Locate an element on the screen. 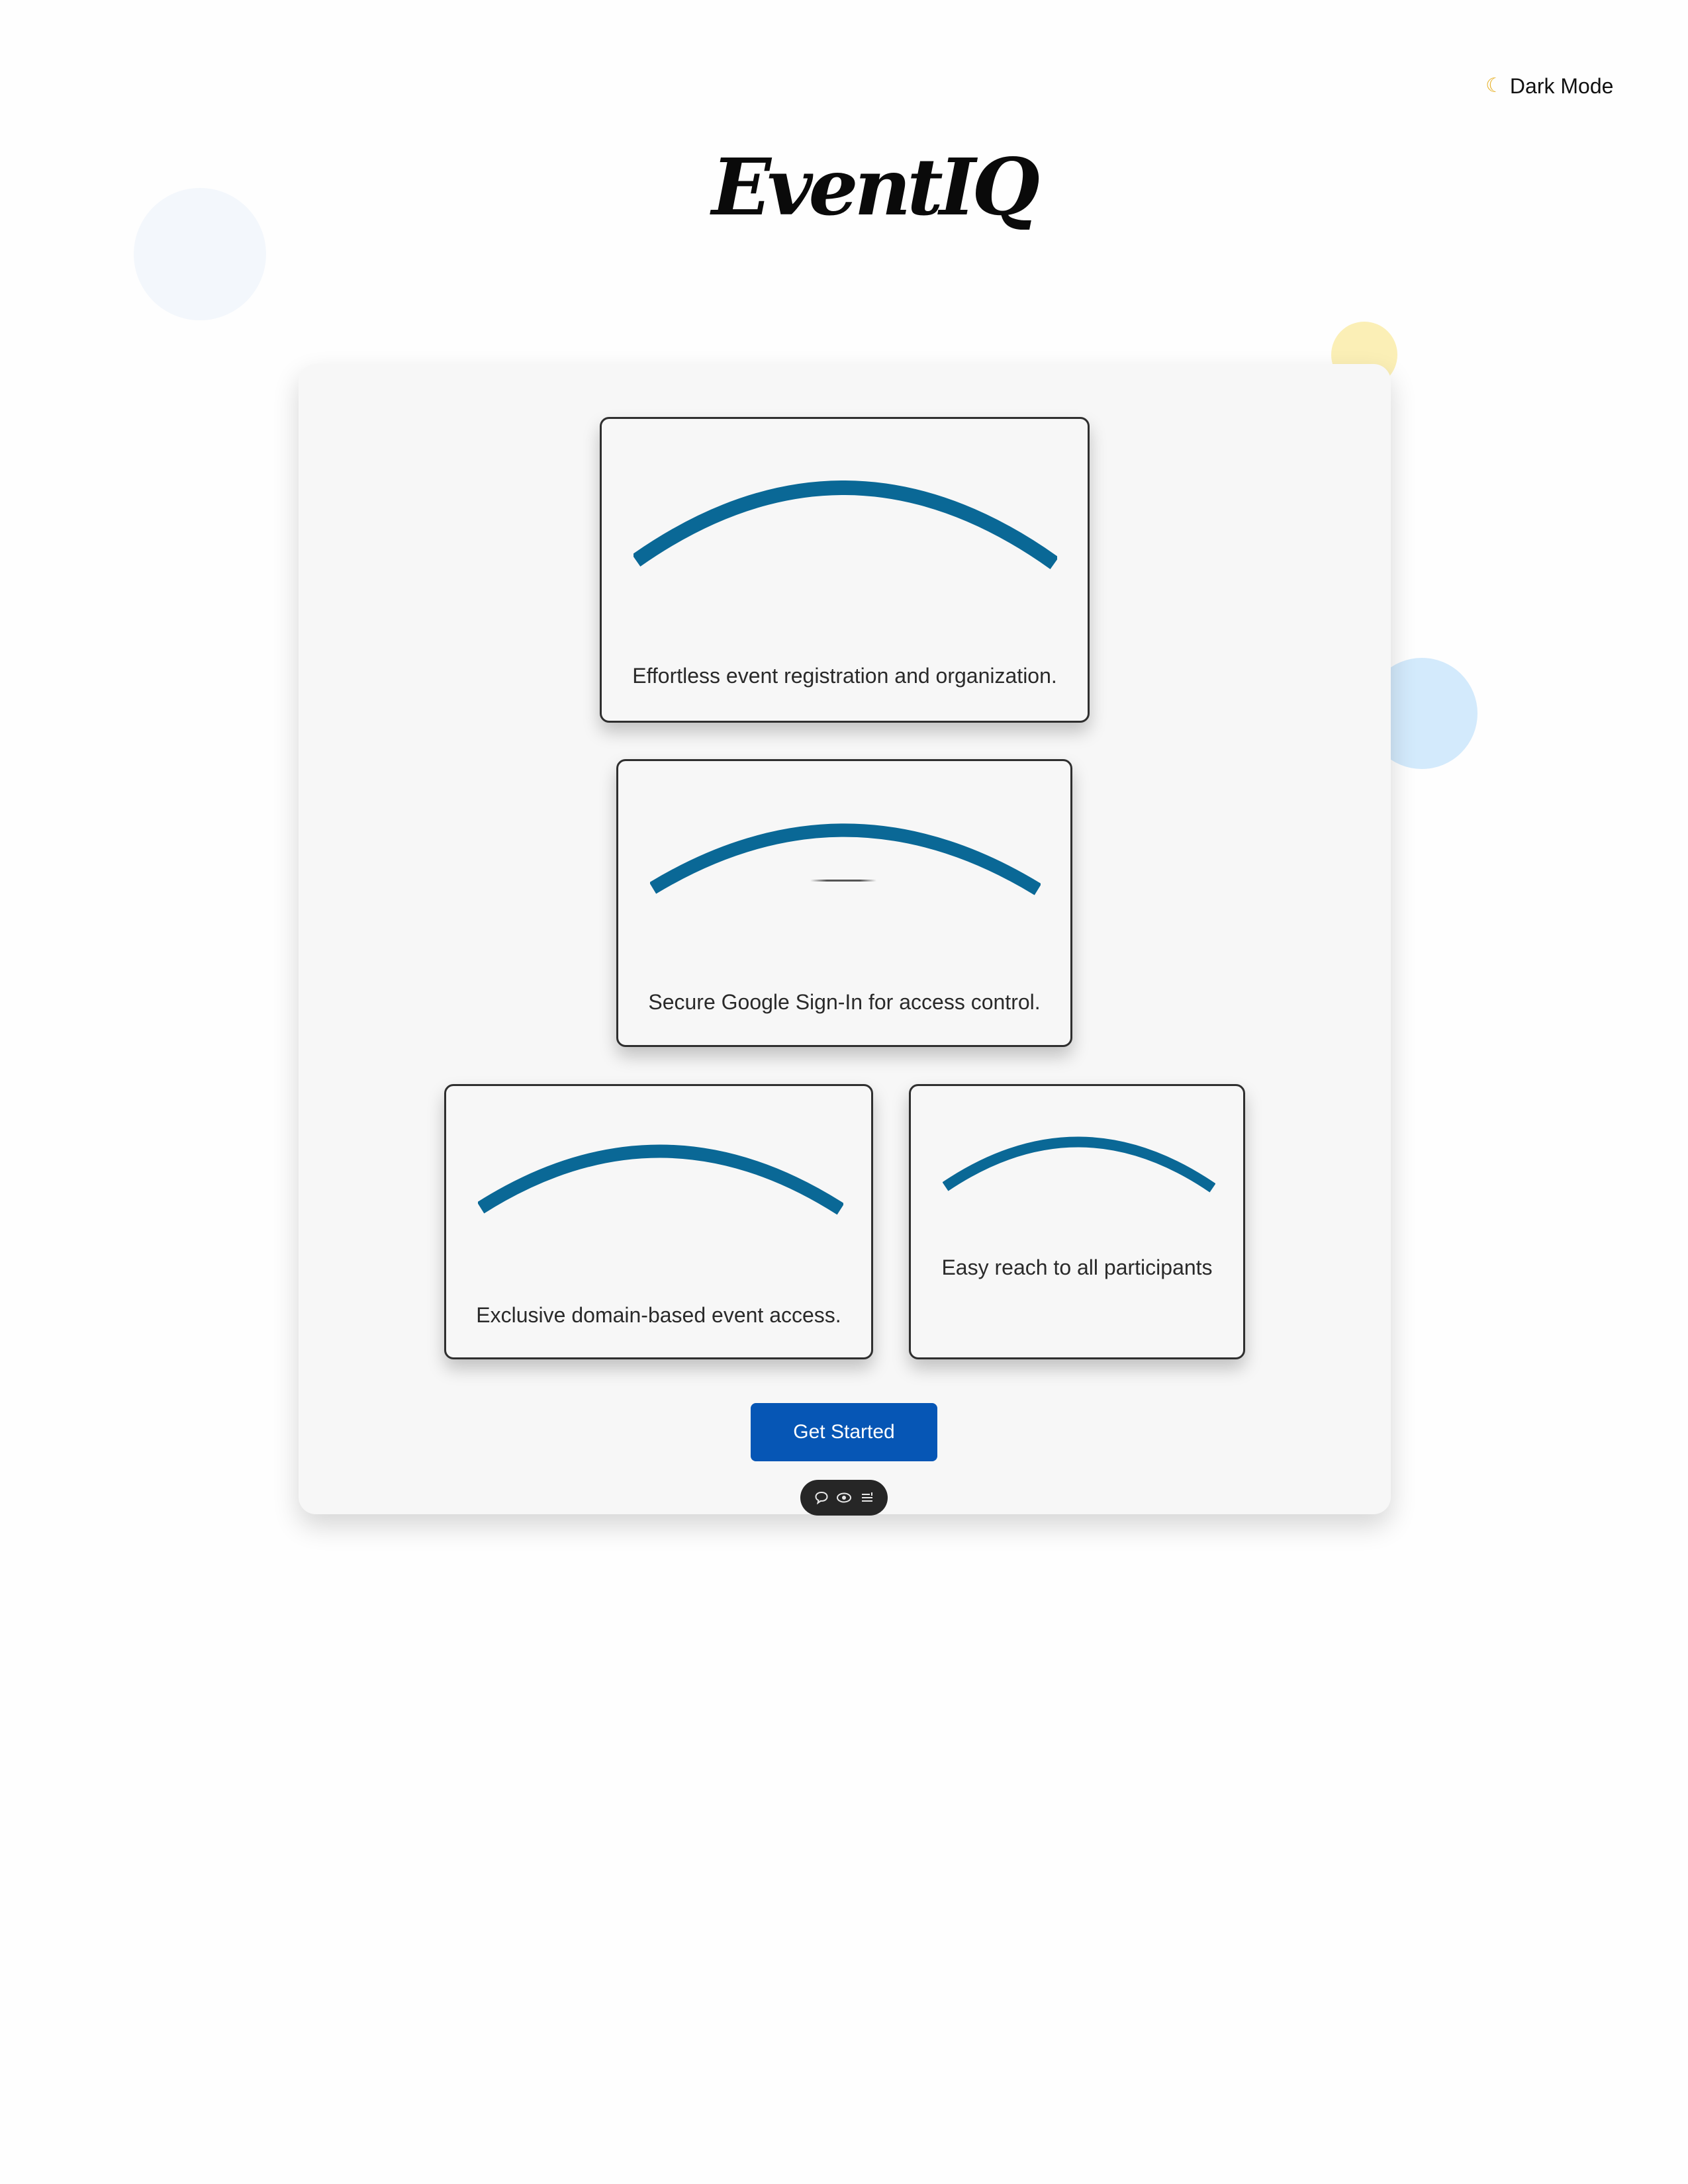  dark-mode-label: Dark Mode is located at coordinates (1561, 85).